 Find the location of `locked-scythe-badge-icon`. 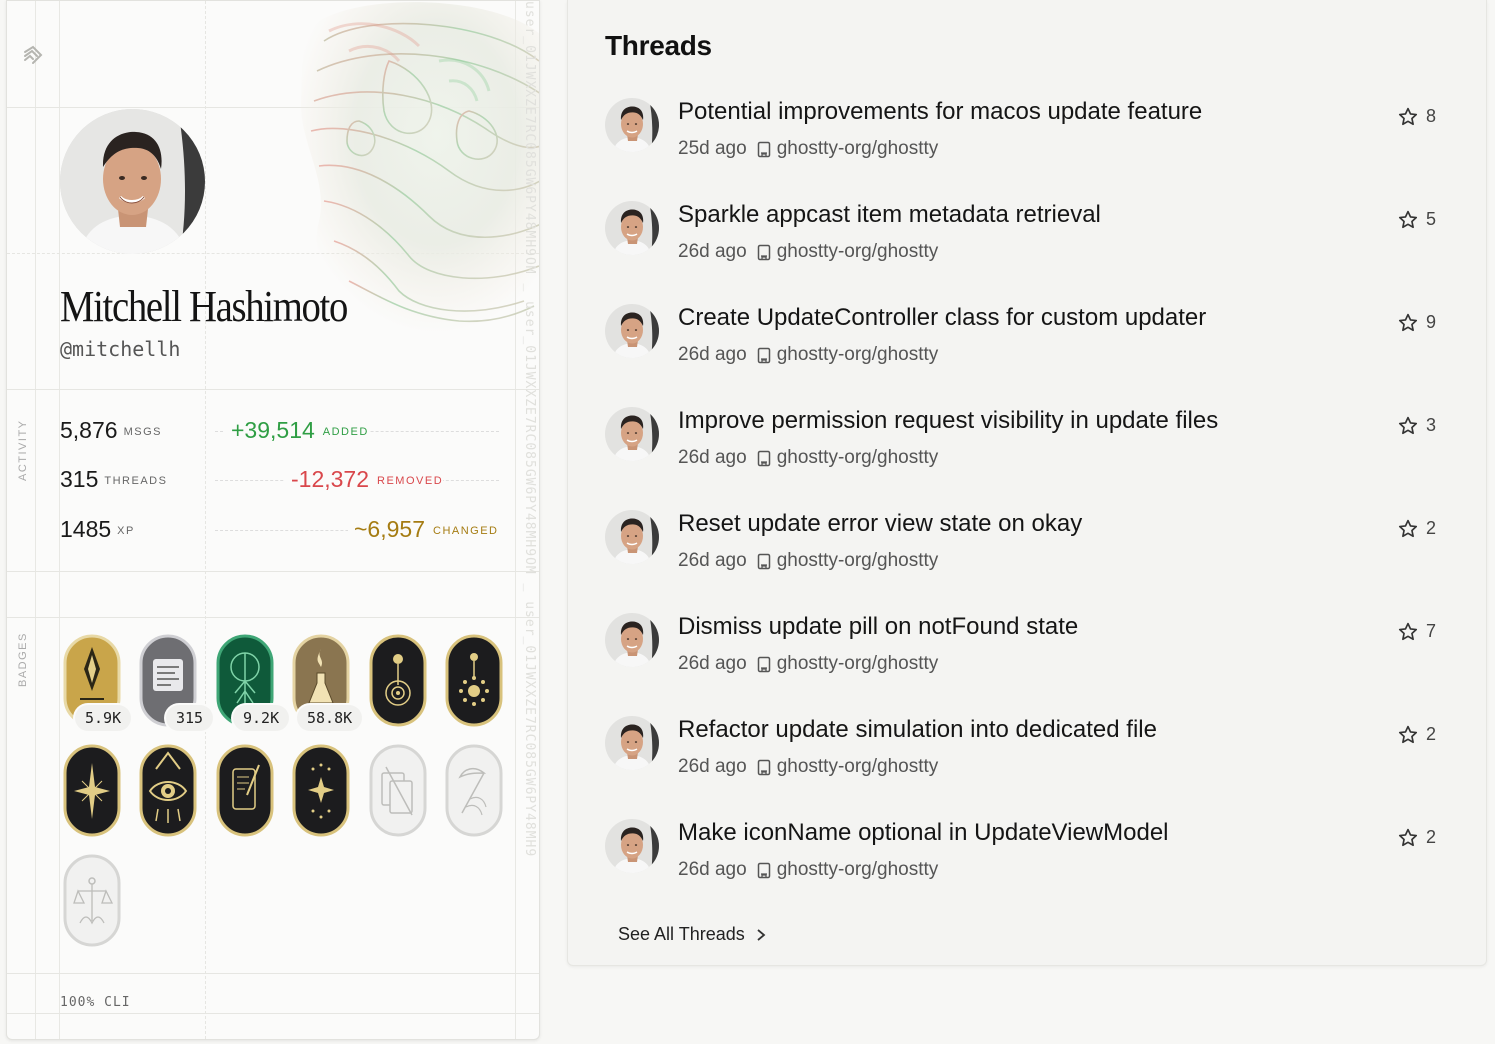

locked-scythe-badge-icon is located at coordinates (474, 790).